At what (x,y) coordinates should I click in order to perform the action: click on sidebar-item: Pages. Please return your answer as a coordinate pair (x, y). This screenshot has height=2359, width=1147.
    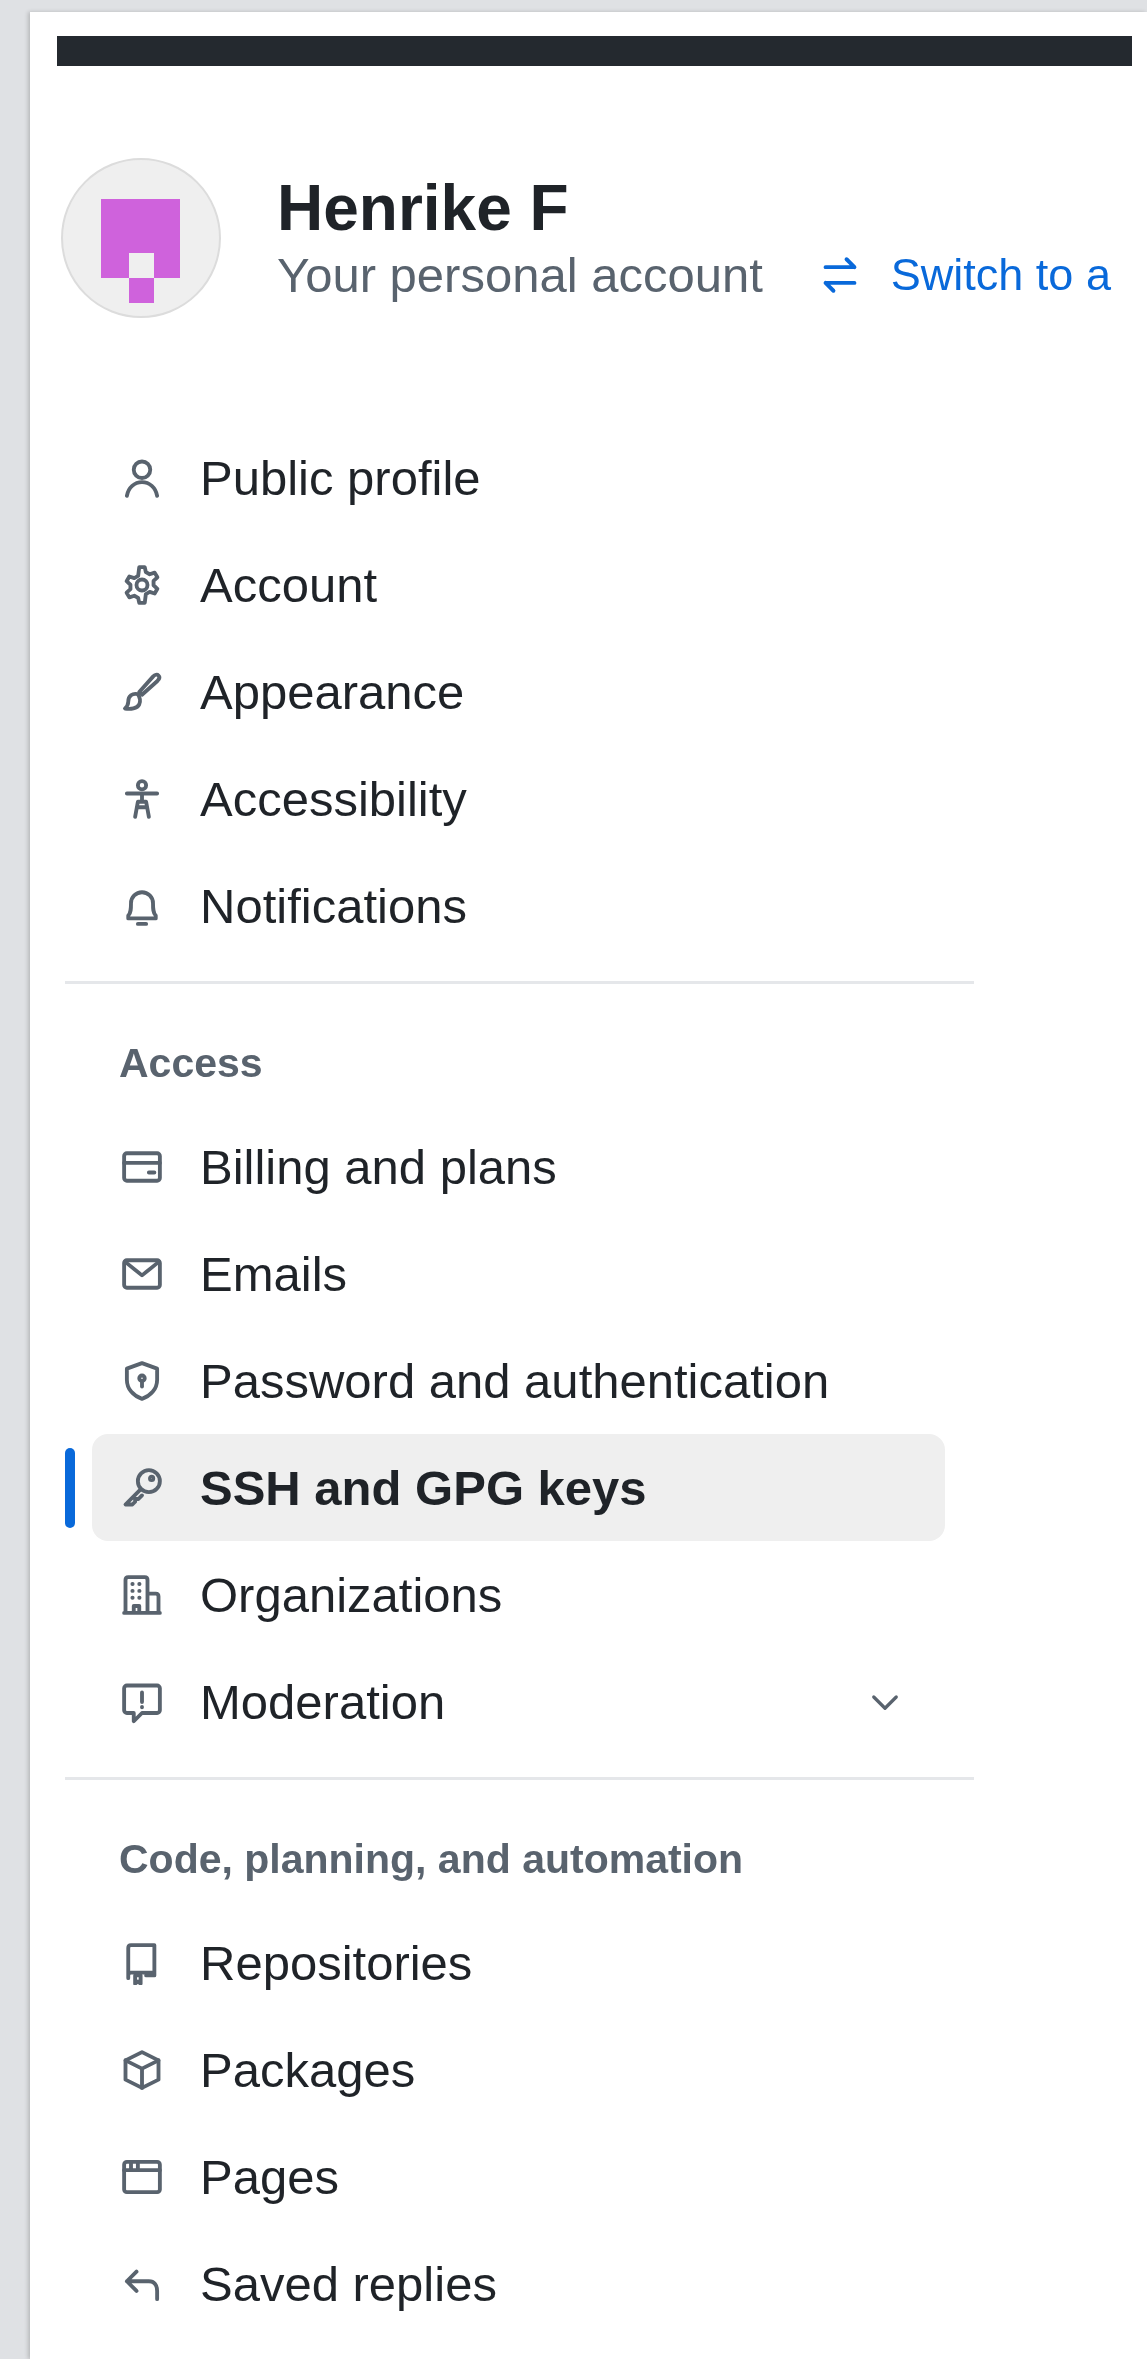
    Looking at the image, I should click on (518, 2176).